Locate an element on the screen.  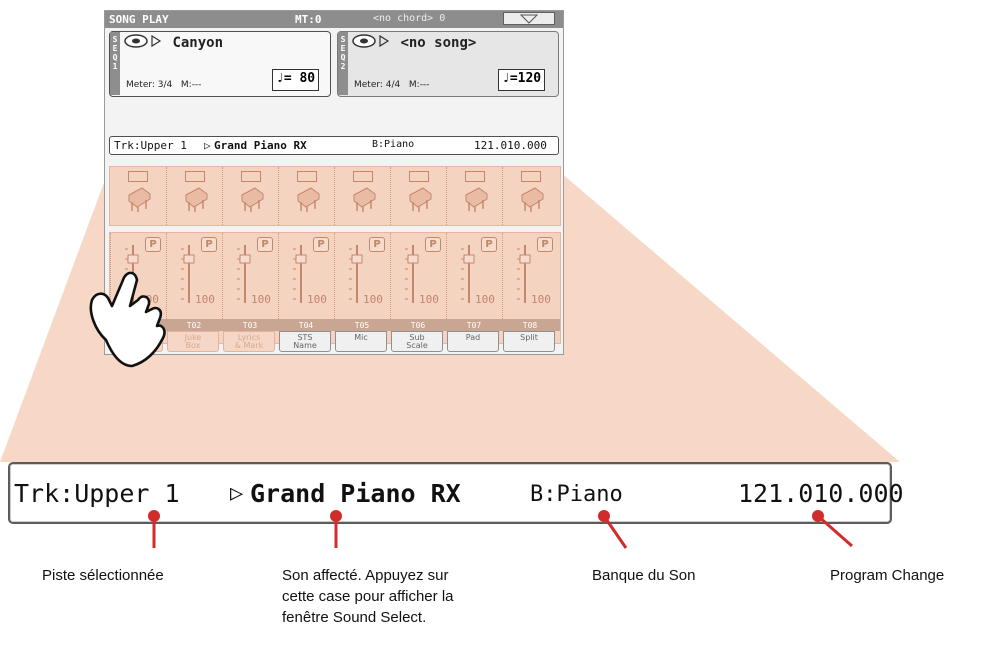
page-title: SONG PLAY is located at coordinates (139, 19).